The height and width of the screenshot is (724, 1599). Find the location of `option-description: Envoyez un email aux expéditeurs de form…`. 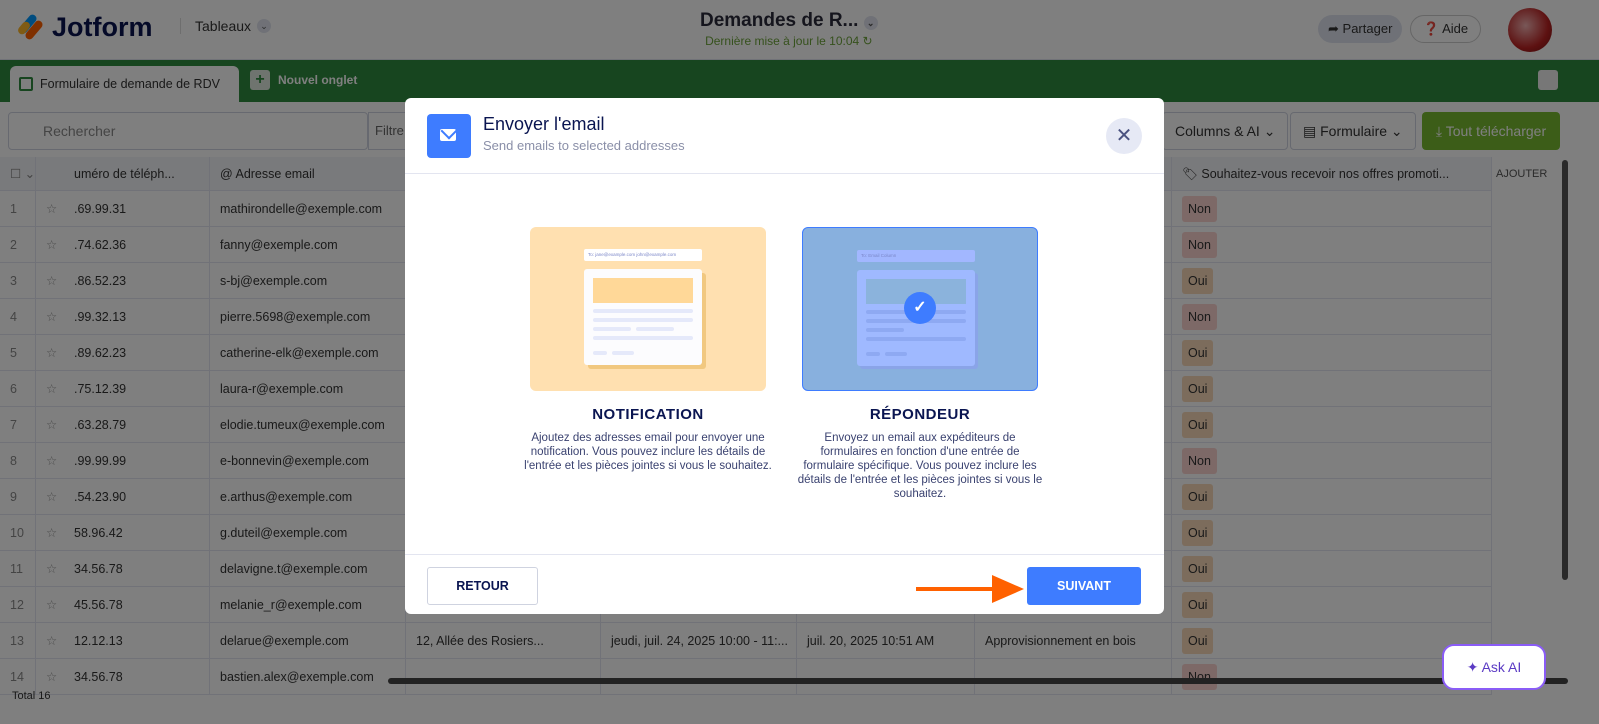

option-description: Envoyez un email aux expéditeurs de form… is located at coordinates (920, 466).